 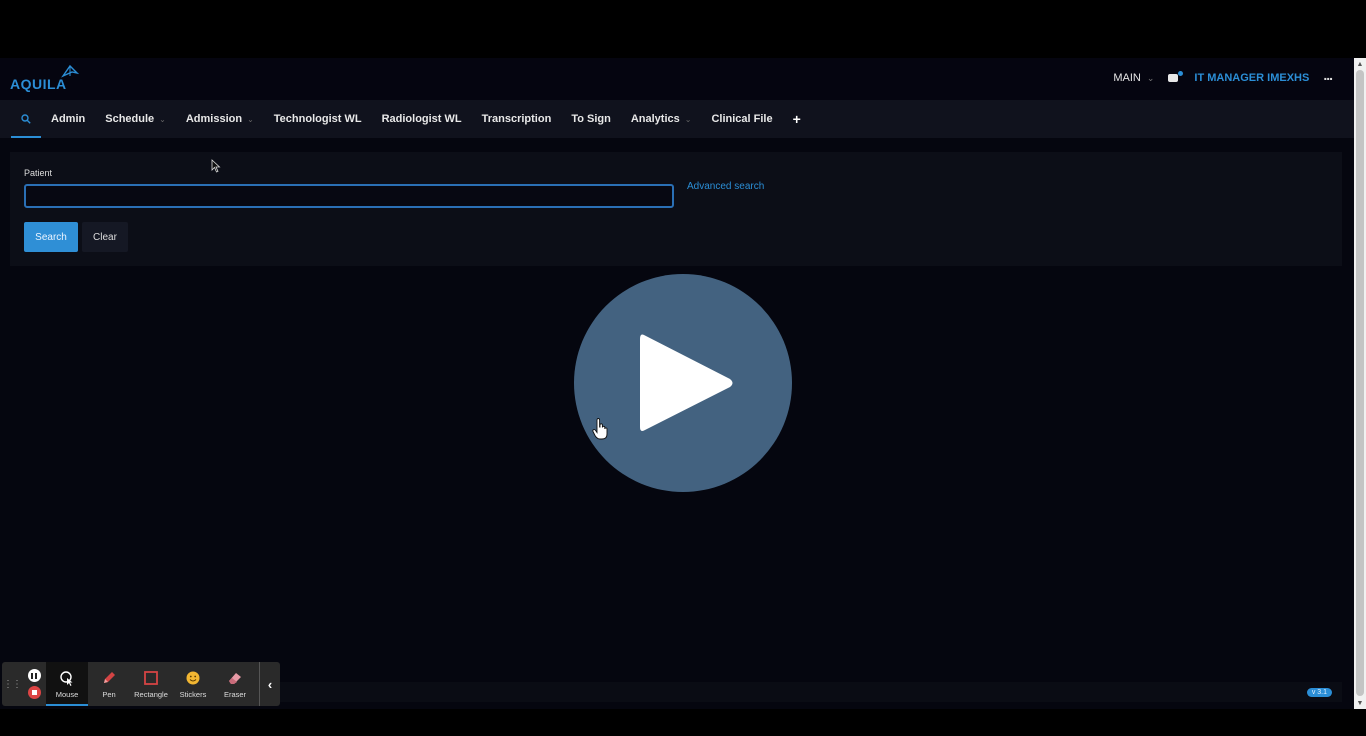 I want to click on pen-icon, so click(x=109, y=677).